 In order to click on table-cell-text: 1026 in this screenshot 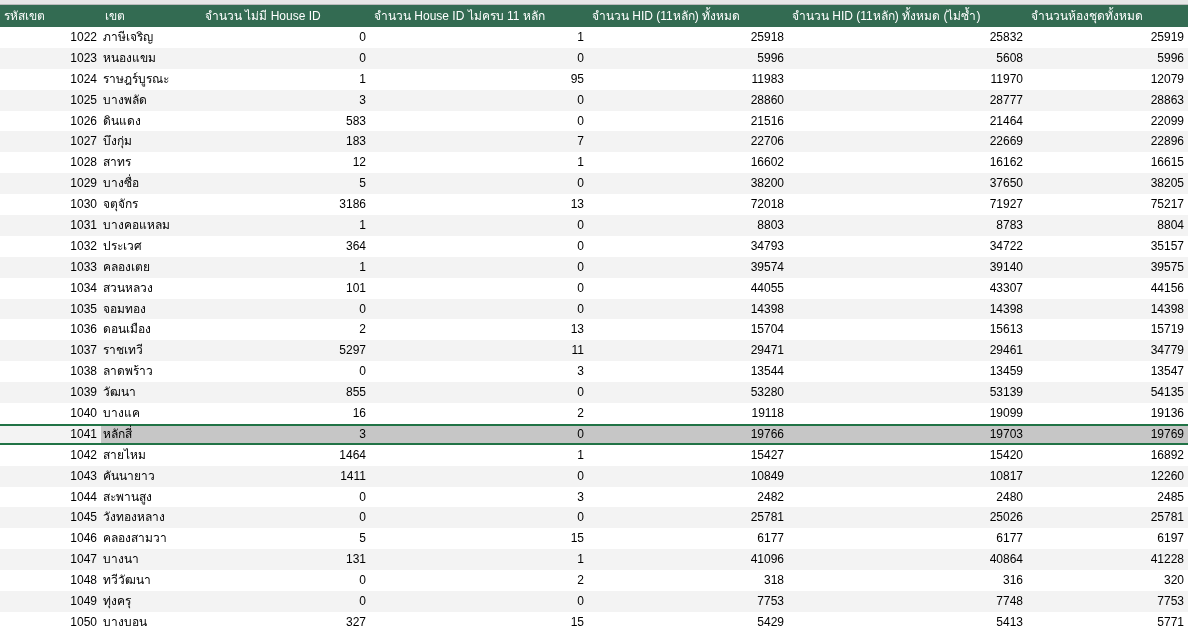, I will do `click(83, 121)`.